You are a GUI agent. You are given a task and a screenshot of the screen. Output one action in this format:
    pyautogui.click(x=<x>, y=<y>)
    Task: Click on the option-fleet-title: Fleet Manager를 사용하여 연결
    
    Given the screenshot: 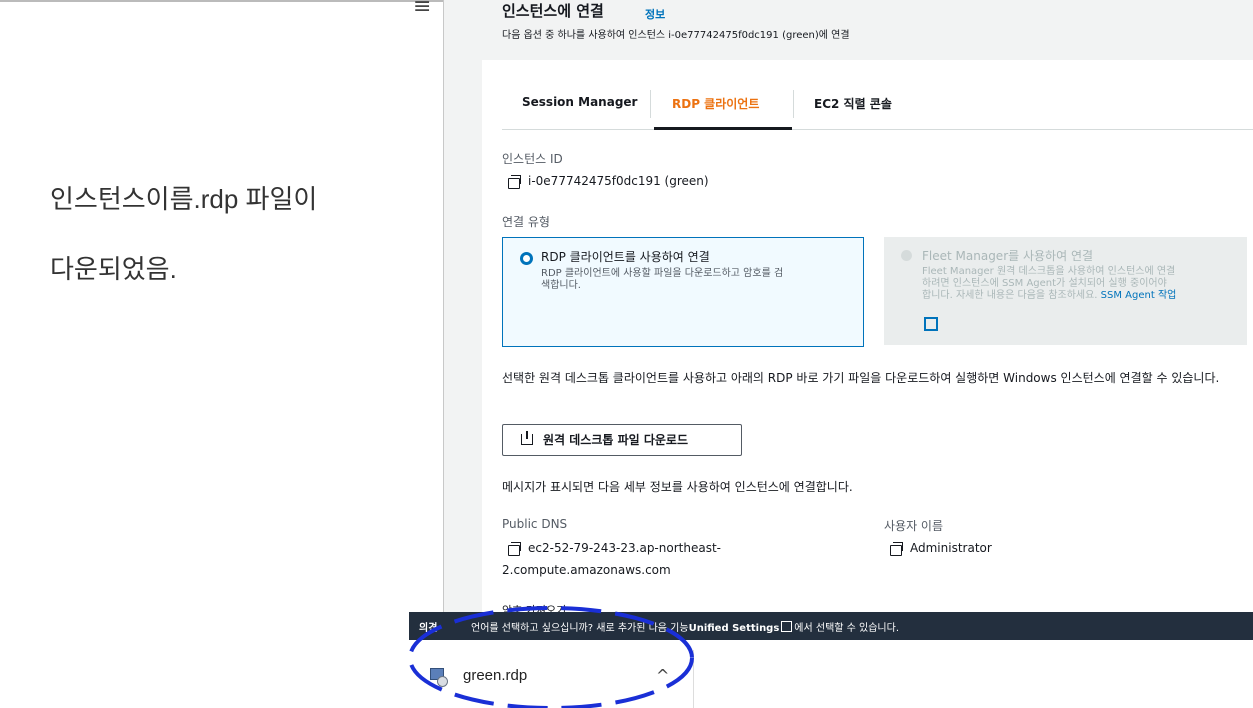 What is the action you would take?
    pyautogui.click(x=1008, y=256)
    